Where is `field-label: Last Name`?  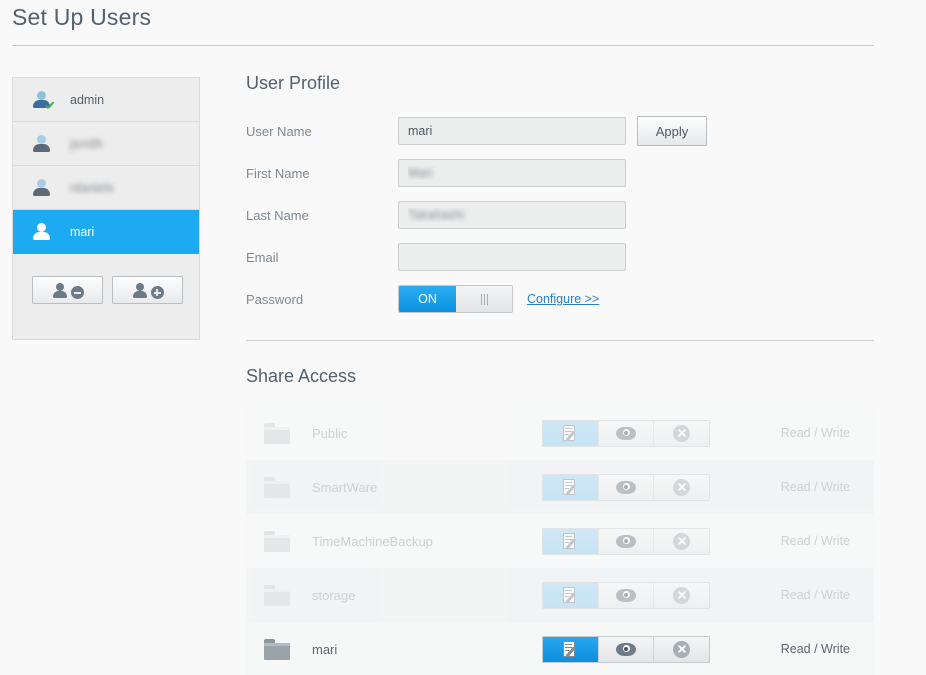
field-label: Last Name is located at coordinates (277, 215).